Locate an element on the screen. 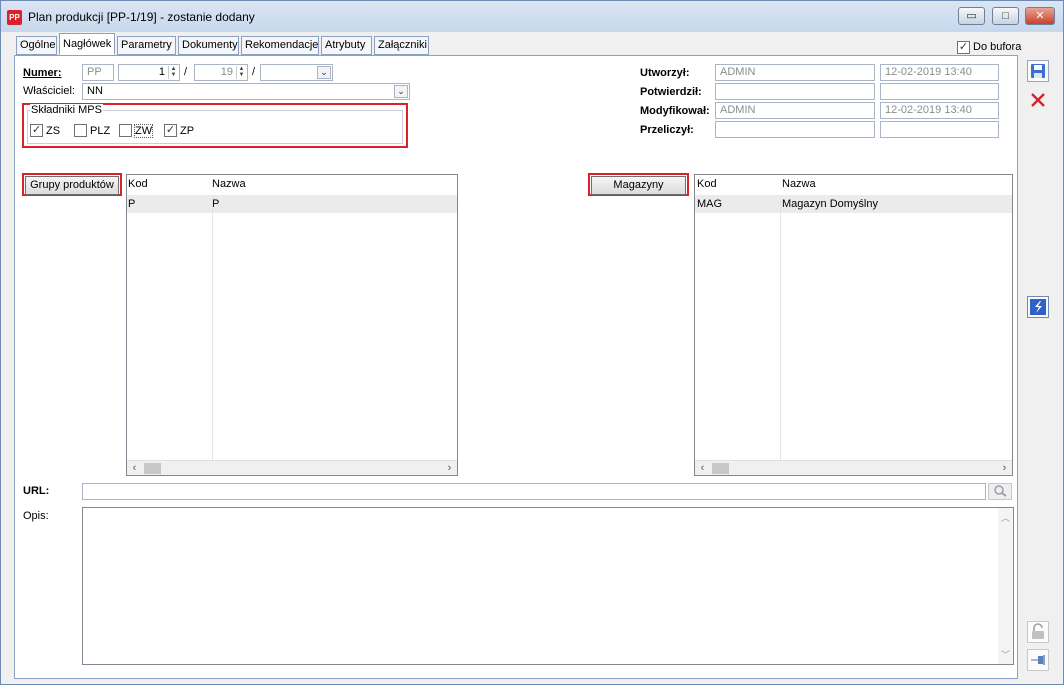 The image size is (1064, 685). app-icon: PP is located at coordinates (14, 17).